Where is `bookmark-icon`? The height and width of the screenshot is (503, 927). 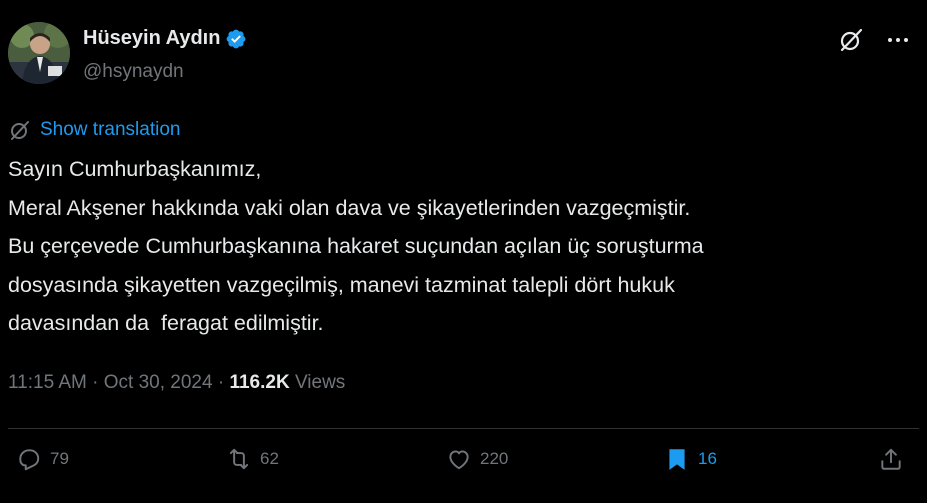 bookmark-icon is located at coordinates (677, 459).